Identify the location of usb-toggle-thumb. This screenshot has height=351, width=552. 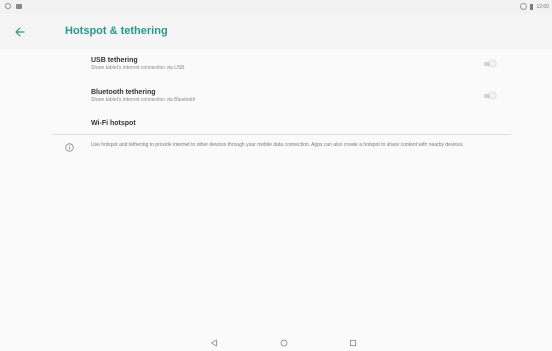
(492, 63).